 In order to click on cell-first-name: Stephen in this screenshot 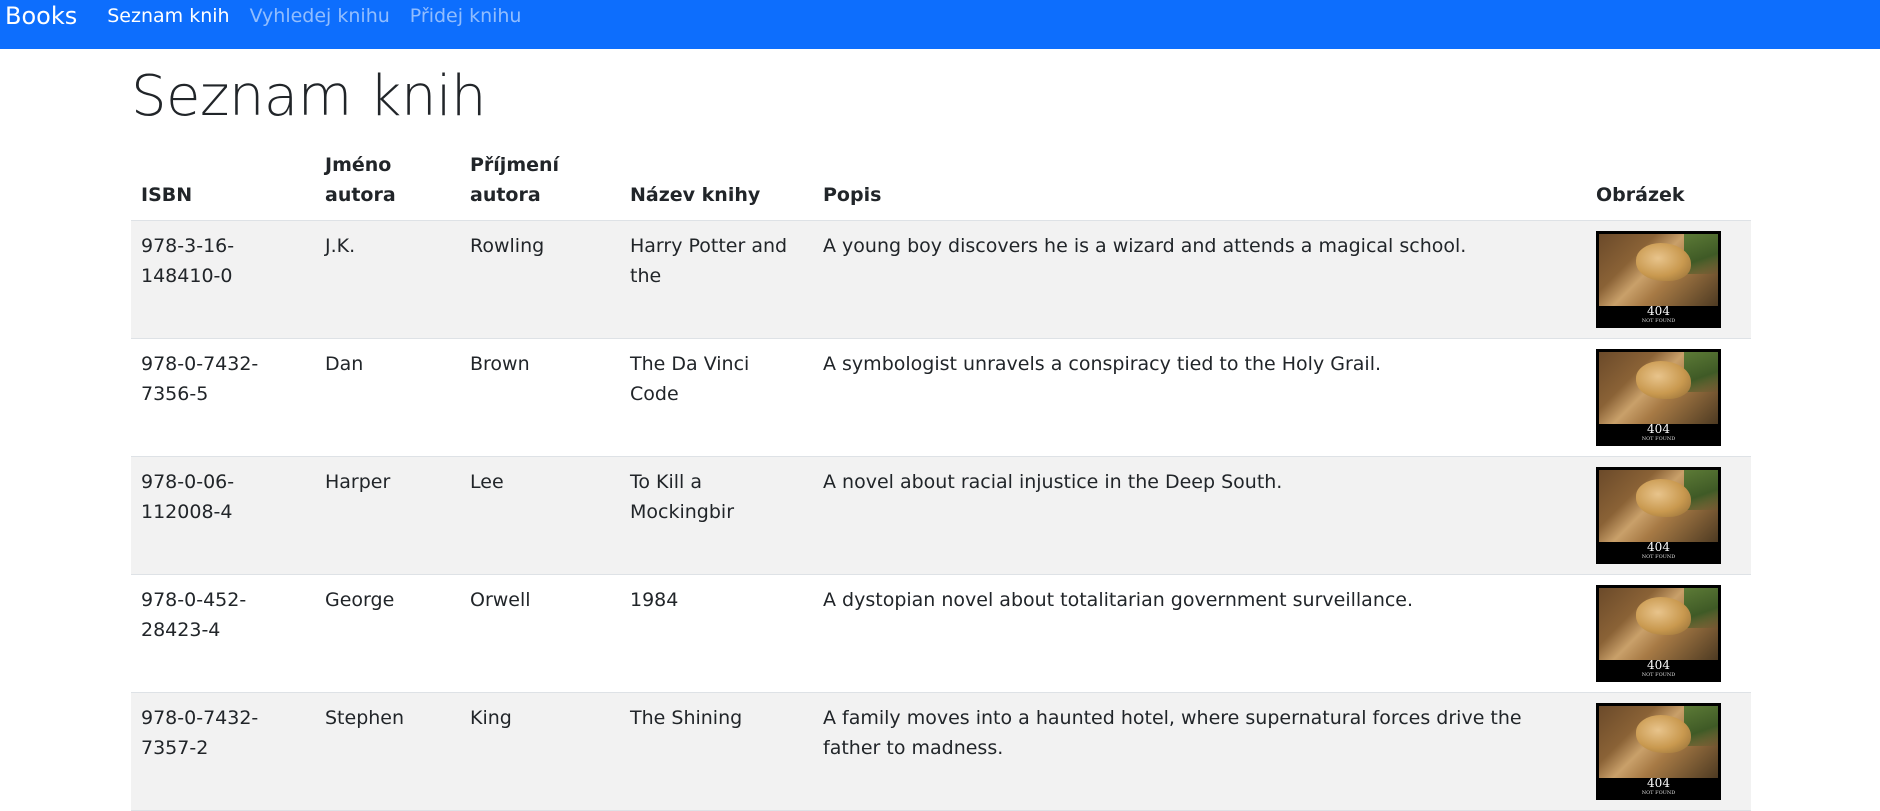, I will do `click(387, 751)`.